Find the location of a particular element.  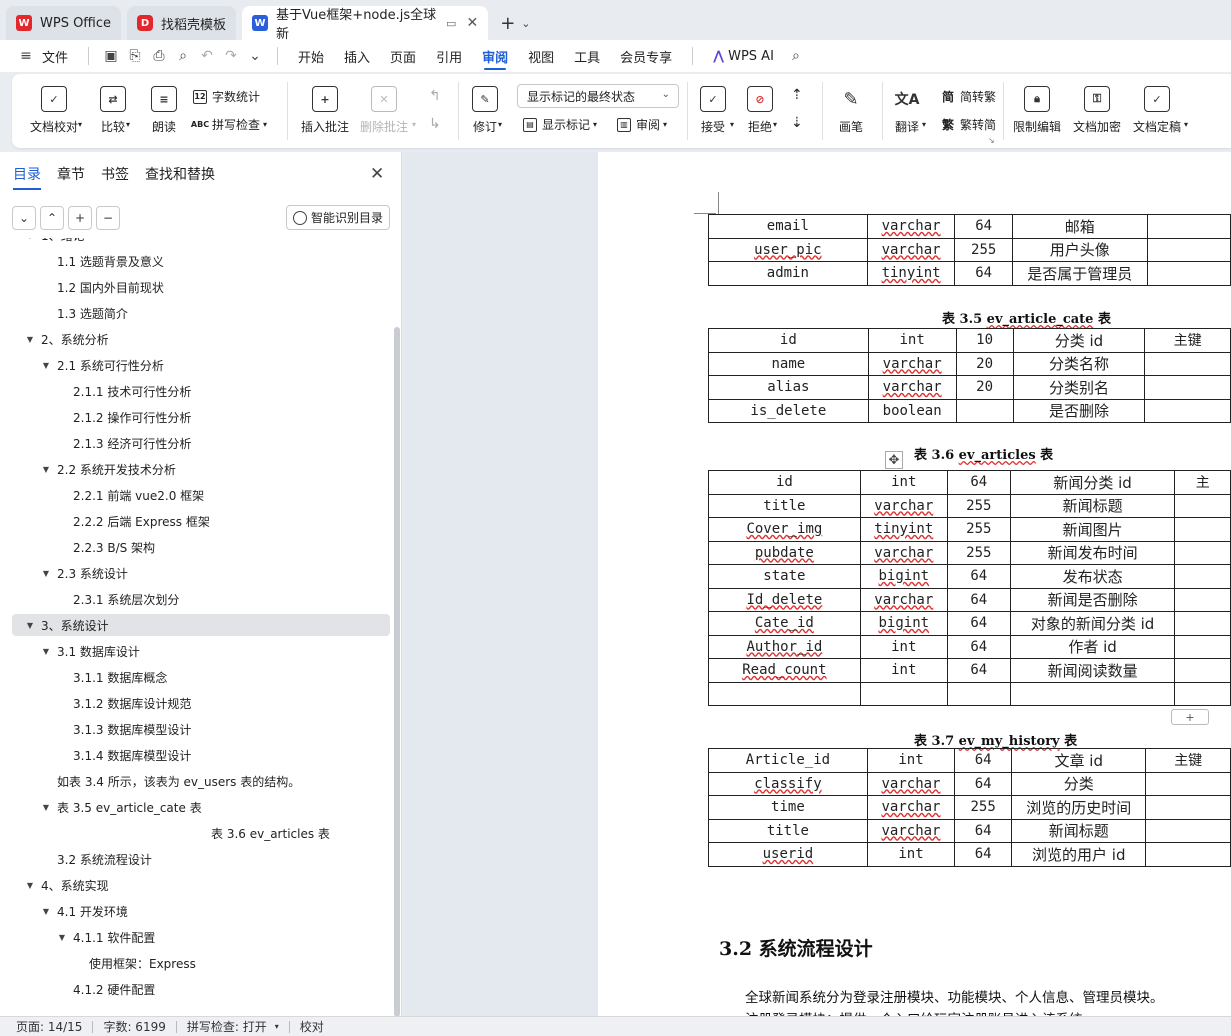

table-cell: 浏览的历史时间 is located at coordinates (1079, 807).